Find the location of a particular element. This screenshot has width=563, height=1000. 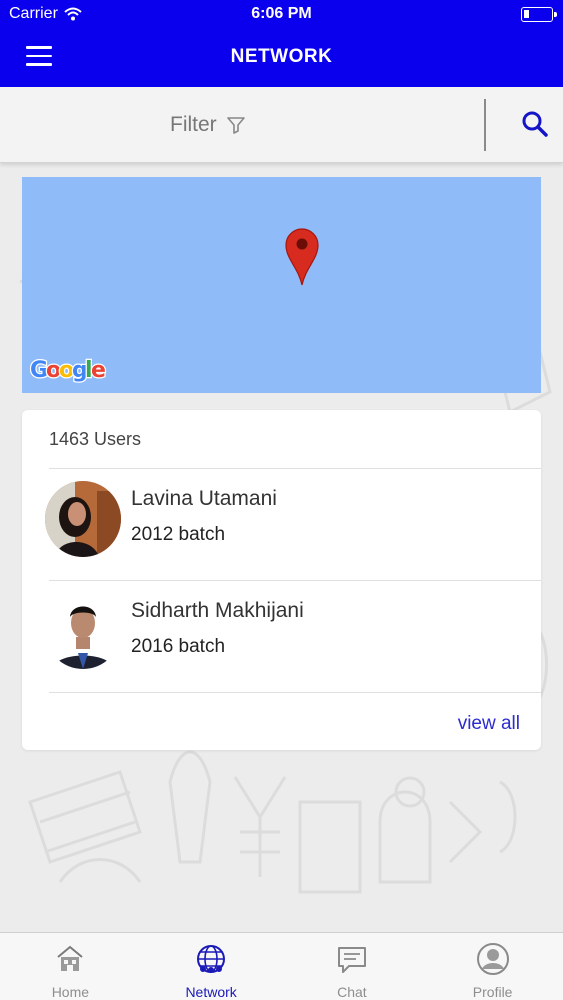

tab-label: Chat is located at coordinates (352, 992).